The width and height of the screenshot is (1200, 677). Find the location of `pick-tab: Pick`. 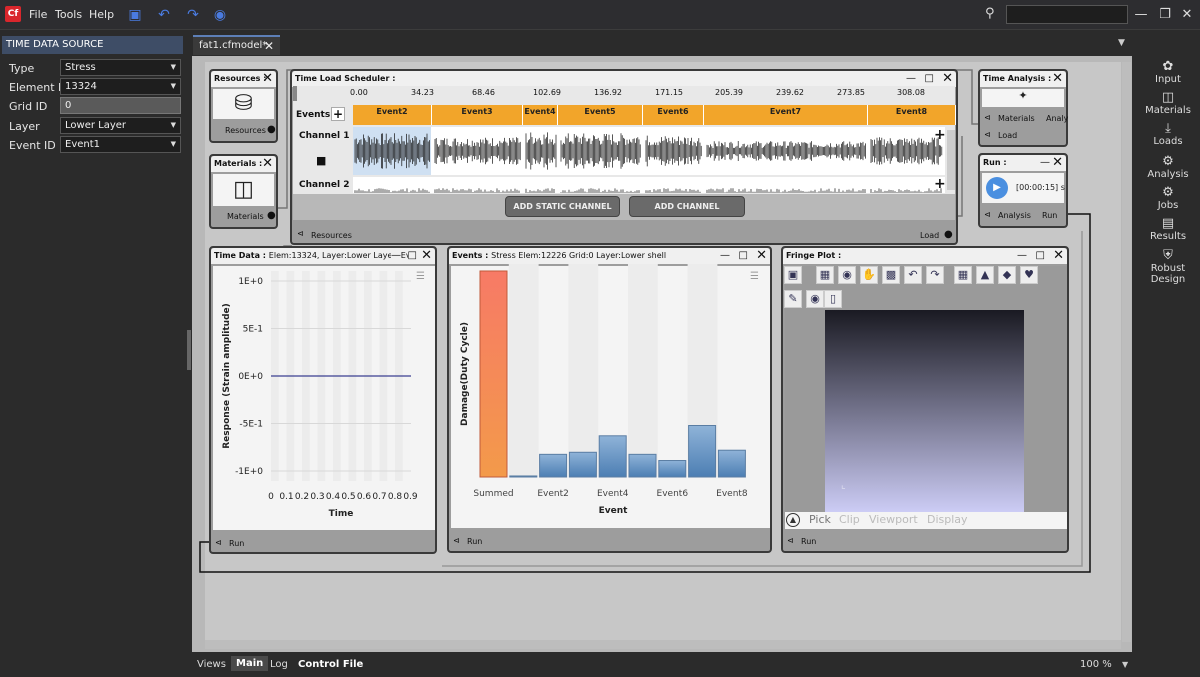

pick-tab: Pick is located at coordinates (820, 519).